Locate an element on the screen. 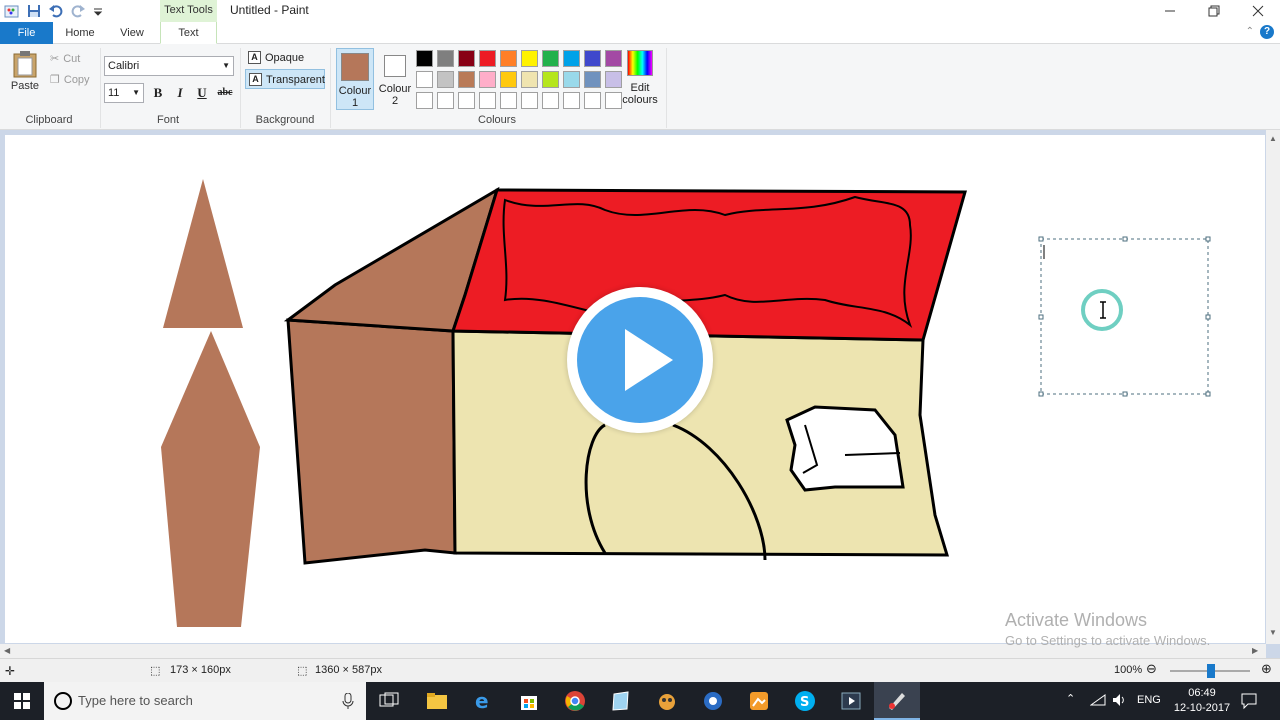 The image size is (1280, 720). show-hidden-icons: ⌃ is located at coordinates (1070, 706).